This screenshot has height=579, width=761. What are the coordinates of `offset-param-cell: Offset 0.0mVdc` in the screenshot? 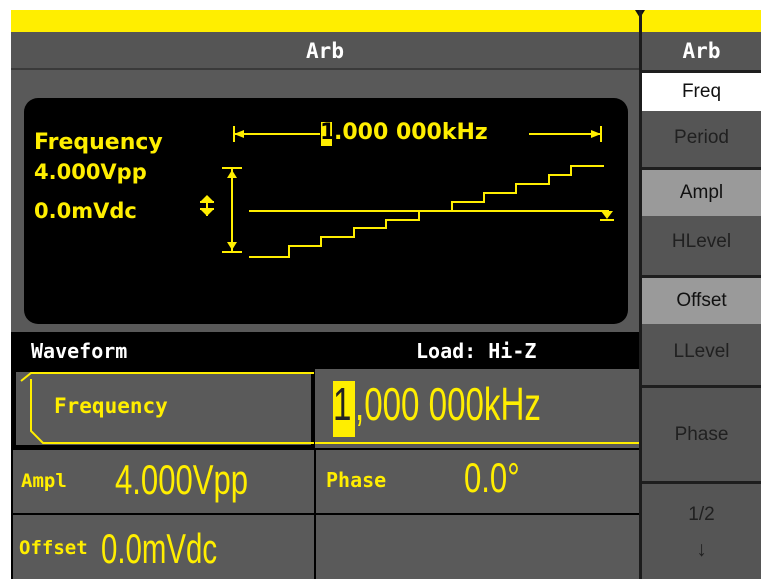 It's located at (163, 547).